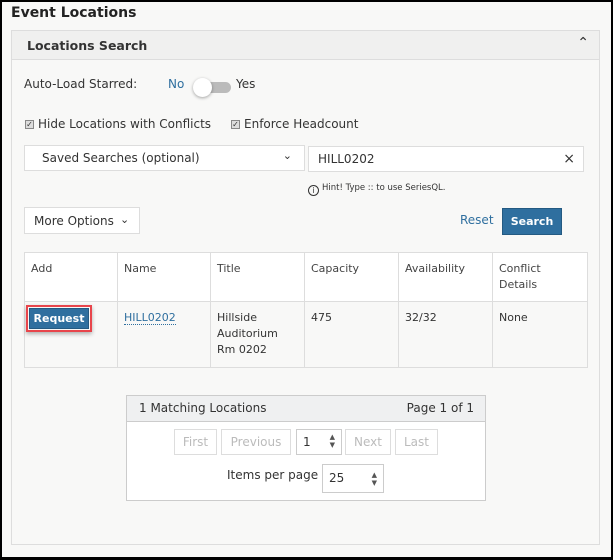  What do you see at coordinates (195, 442) in the screenshot?
I see `first-button: First` at bounding box center [195, 442].